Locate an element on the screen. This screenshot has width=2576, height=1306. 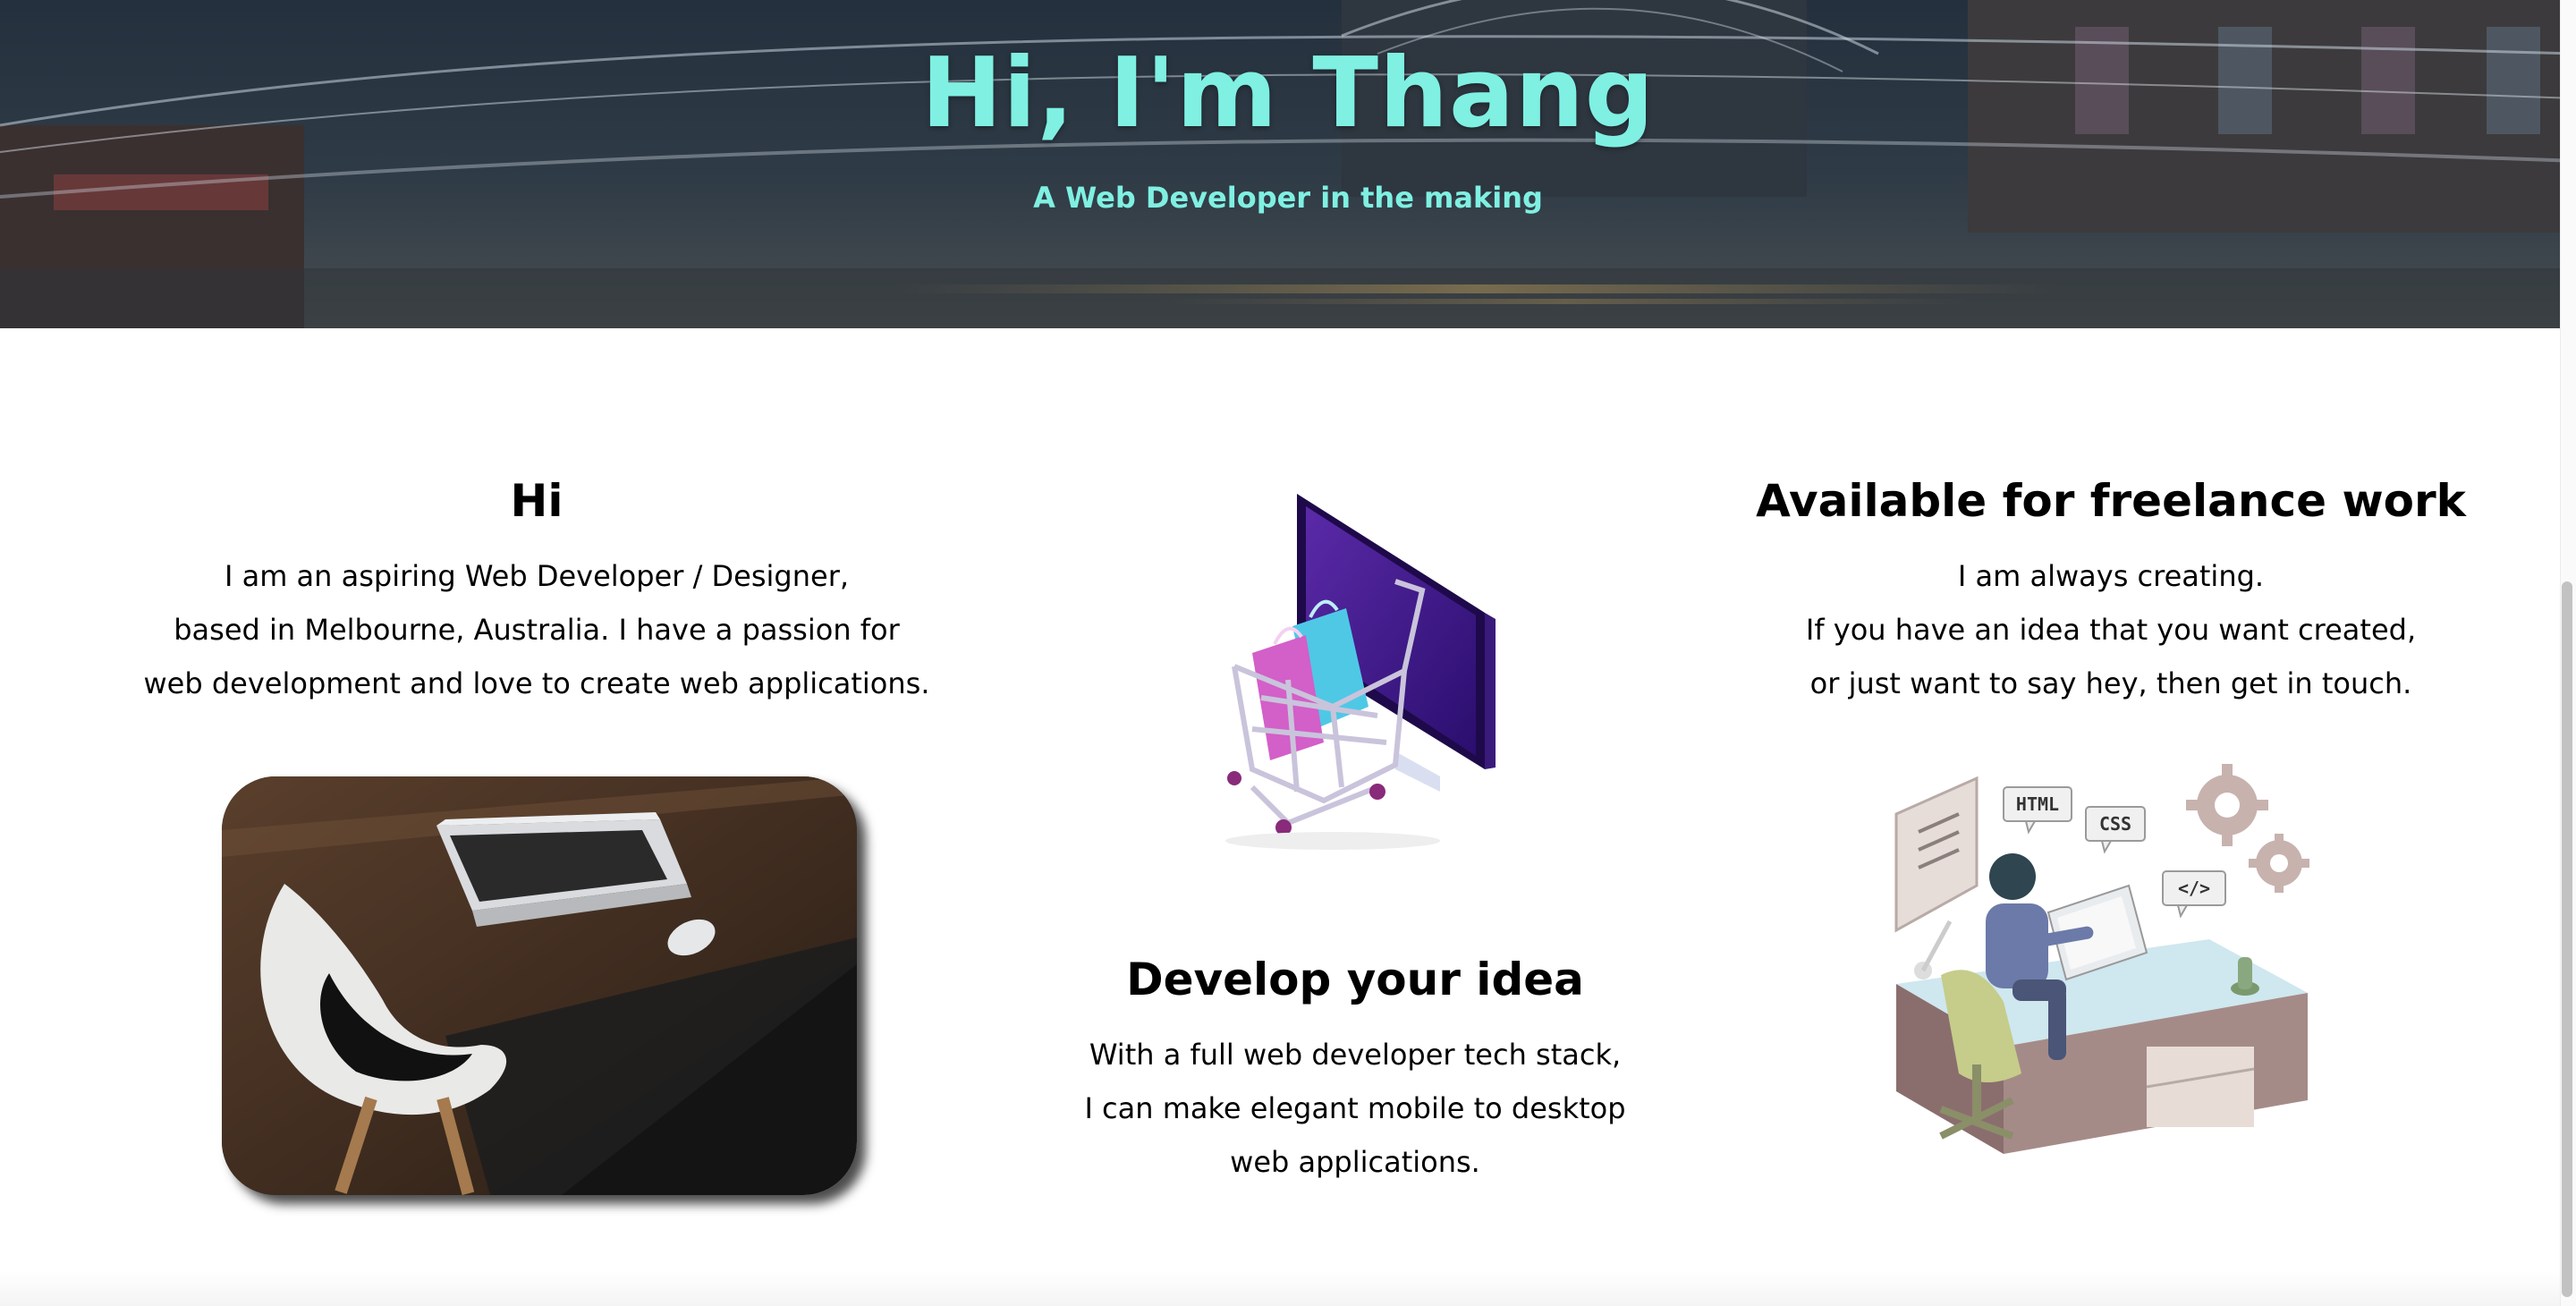
intro-heading: Hi is located at coordinates (537, 501).